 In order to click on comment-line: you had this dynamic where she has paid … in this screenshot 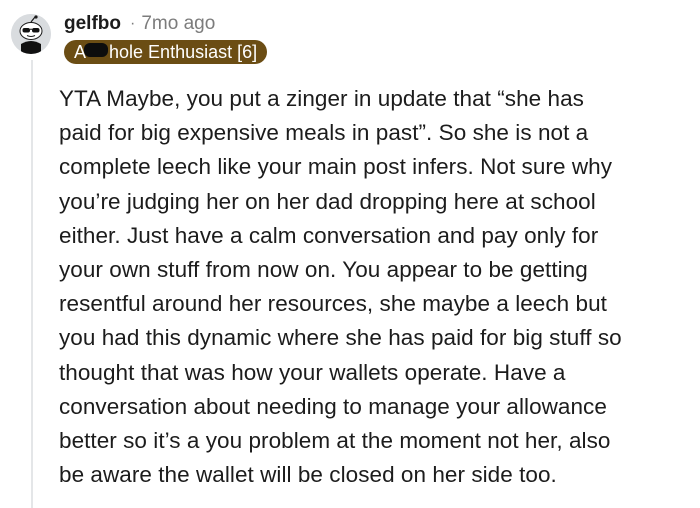, I will do `click(340, 338)`.